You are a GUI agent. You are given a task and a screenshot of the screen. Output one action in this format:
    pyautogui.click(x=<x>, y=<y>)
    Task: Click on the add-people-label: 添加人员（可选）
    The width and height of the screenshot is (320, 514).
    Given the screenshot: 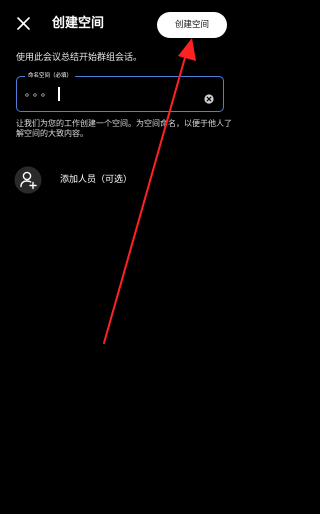 What is the action you would take?
    pyautogui.click(x=96, y=180)
    